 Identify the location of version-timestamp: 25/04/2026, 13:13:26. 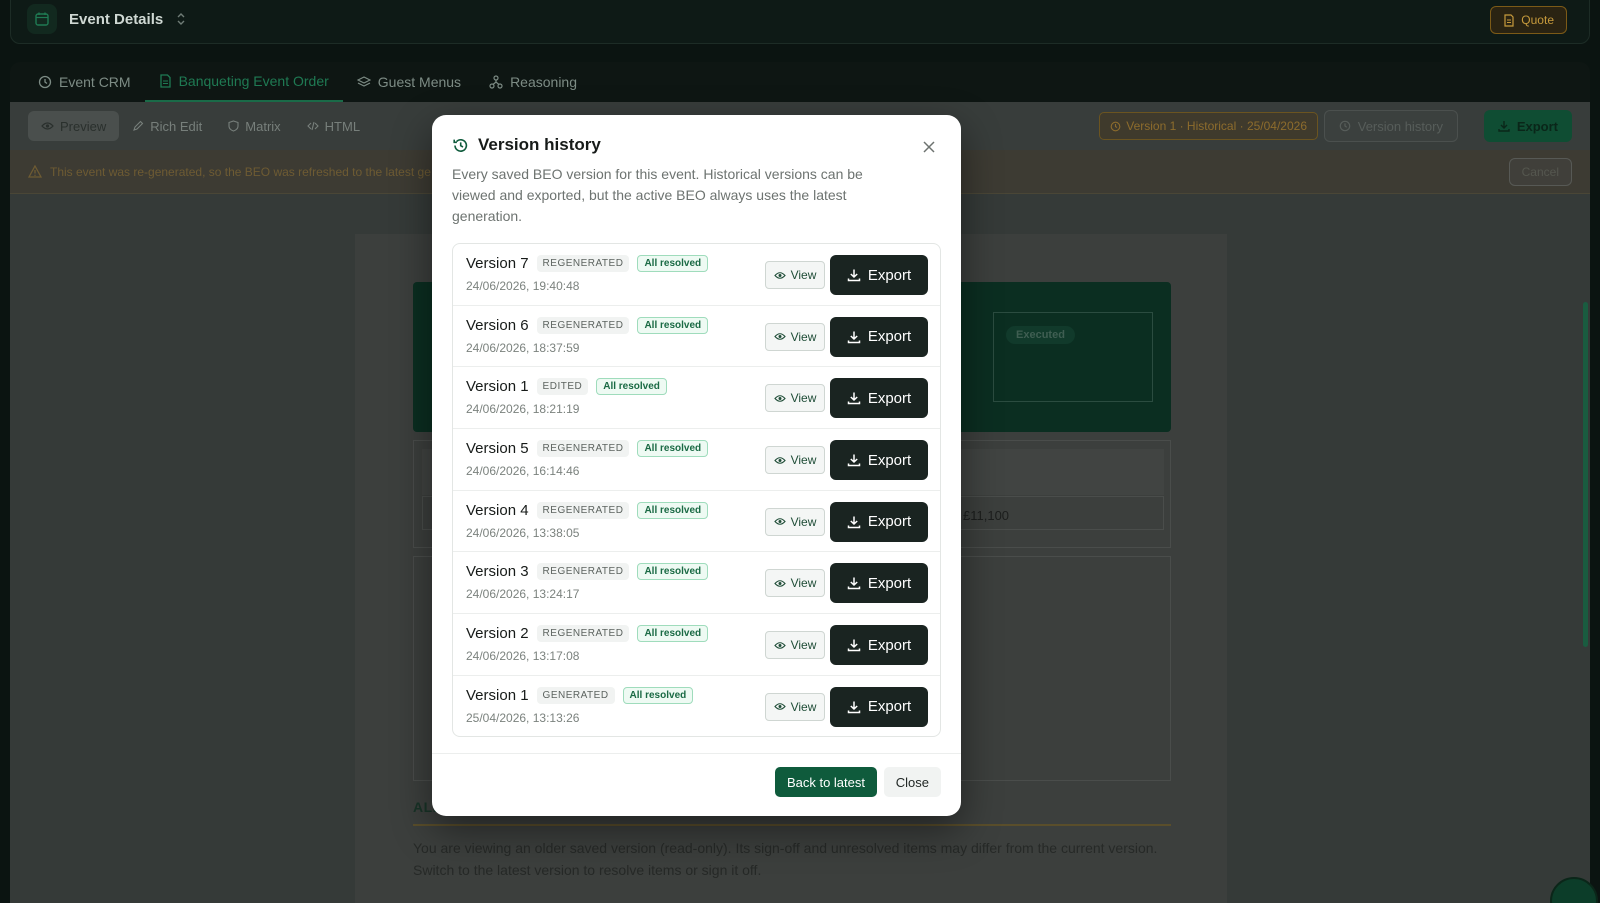
(523, 717).